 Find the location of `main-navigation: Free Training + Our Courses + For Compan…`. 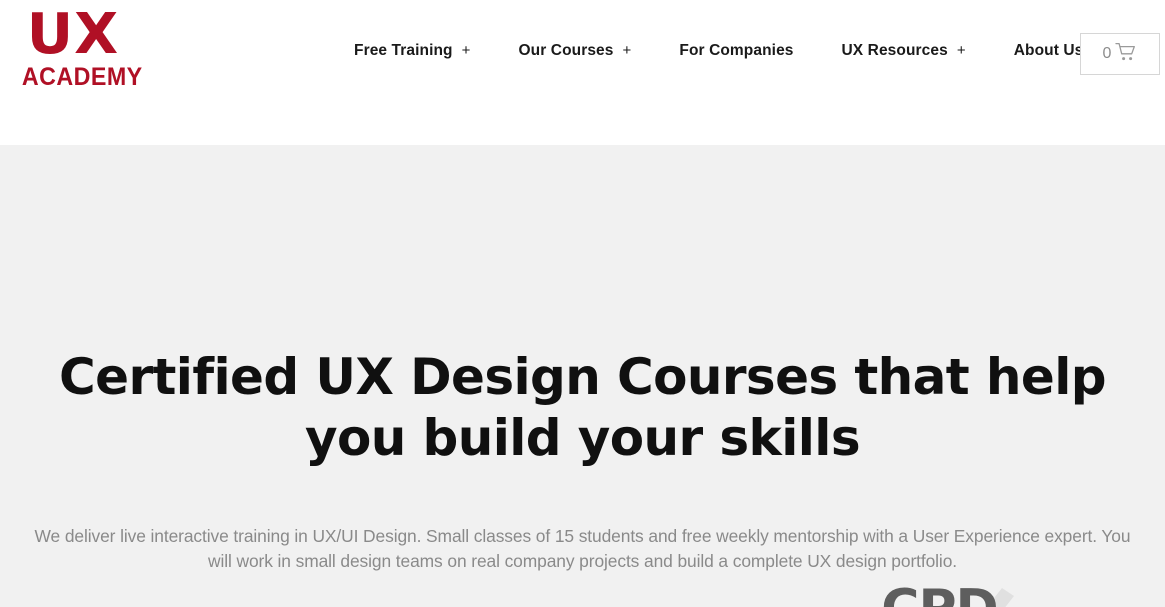

main-navigation: Free Training + Our Courses + For Compan… is located at coordinates (727, 51).